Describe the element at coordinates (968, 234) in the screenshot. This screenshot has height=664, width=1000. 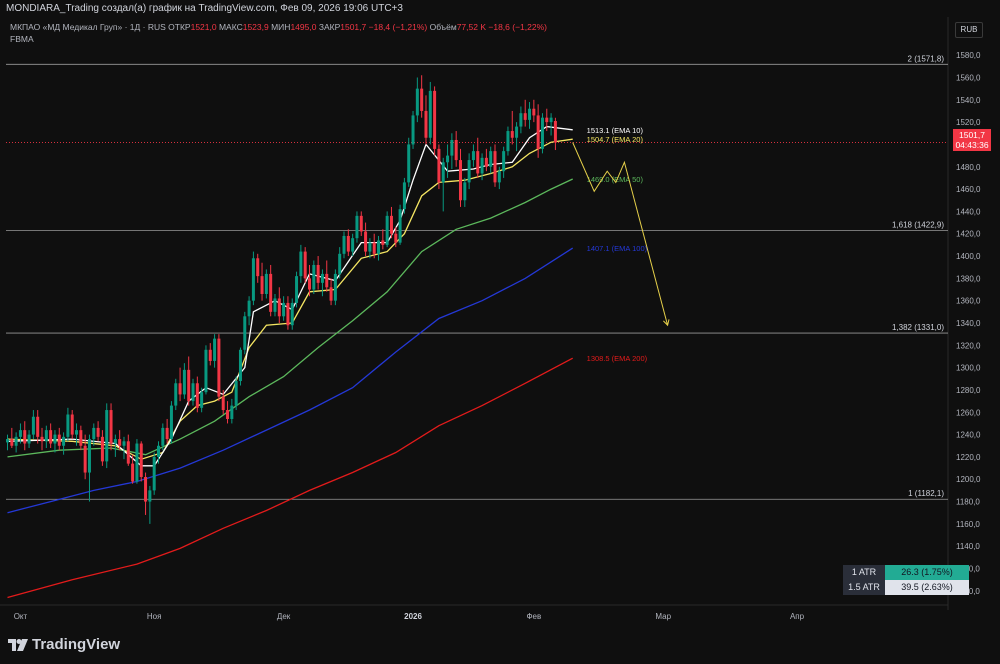
I see `y-tick-label: 1420,0` at that location.